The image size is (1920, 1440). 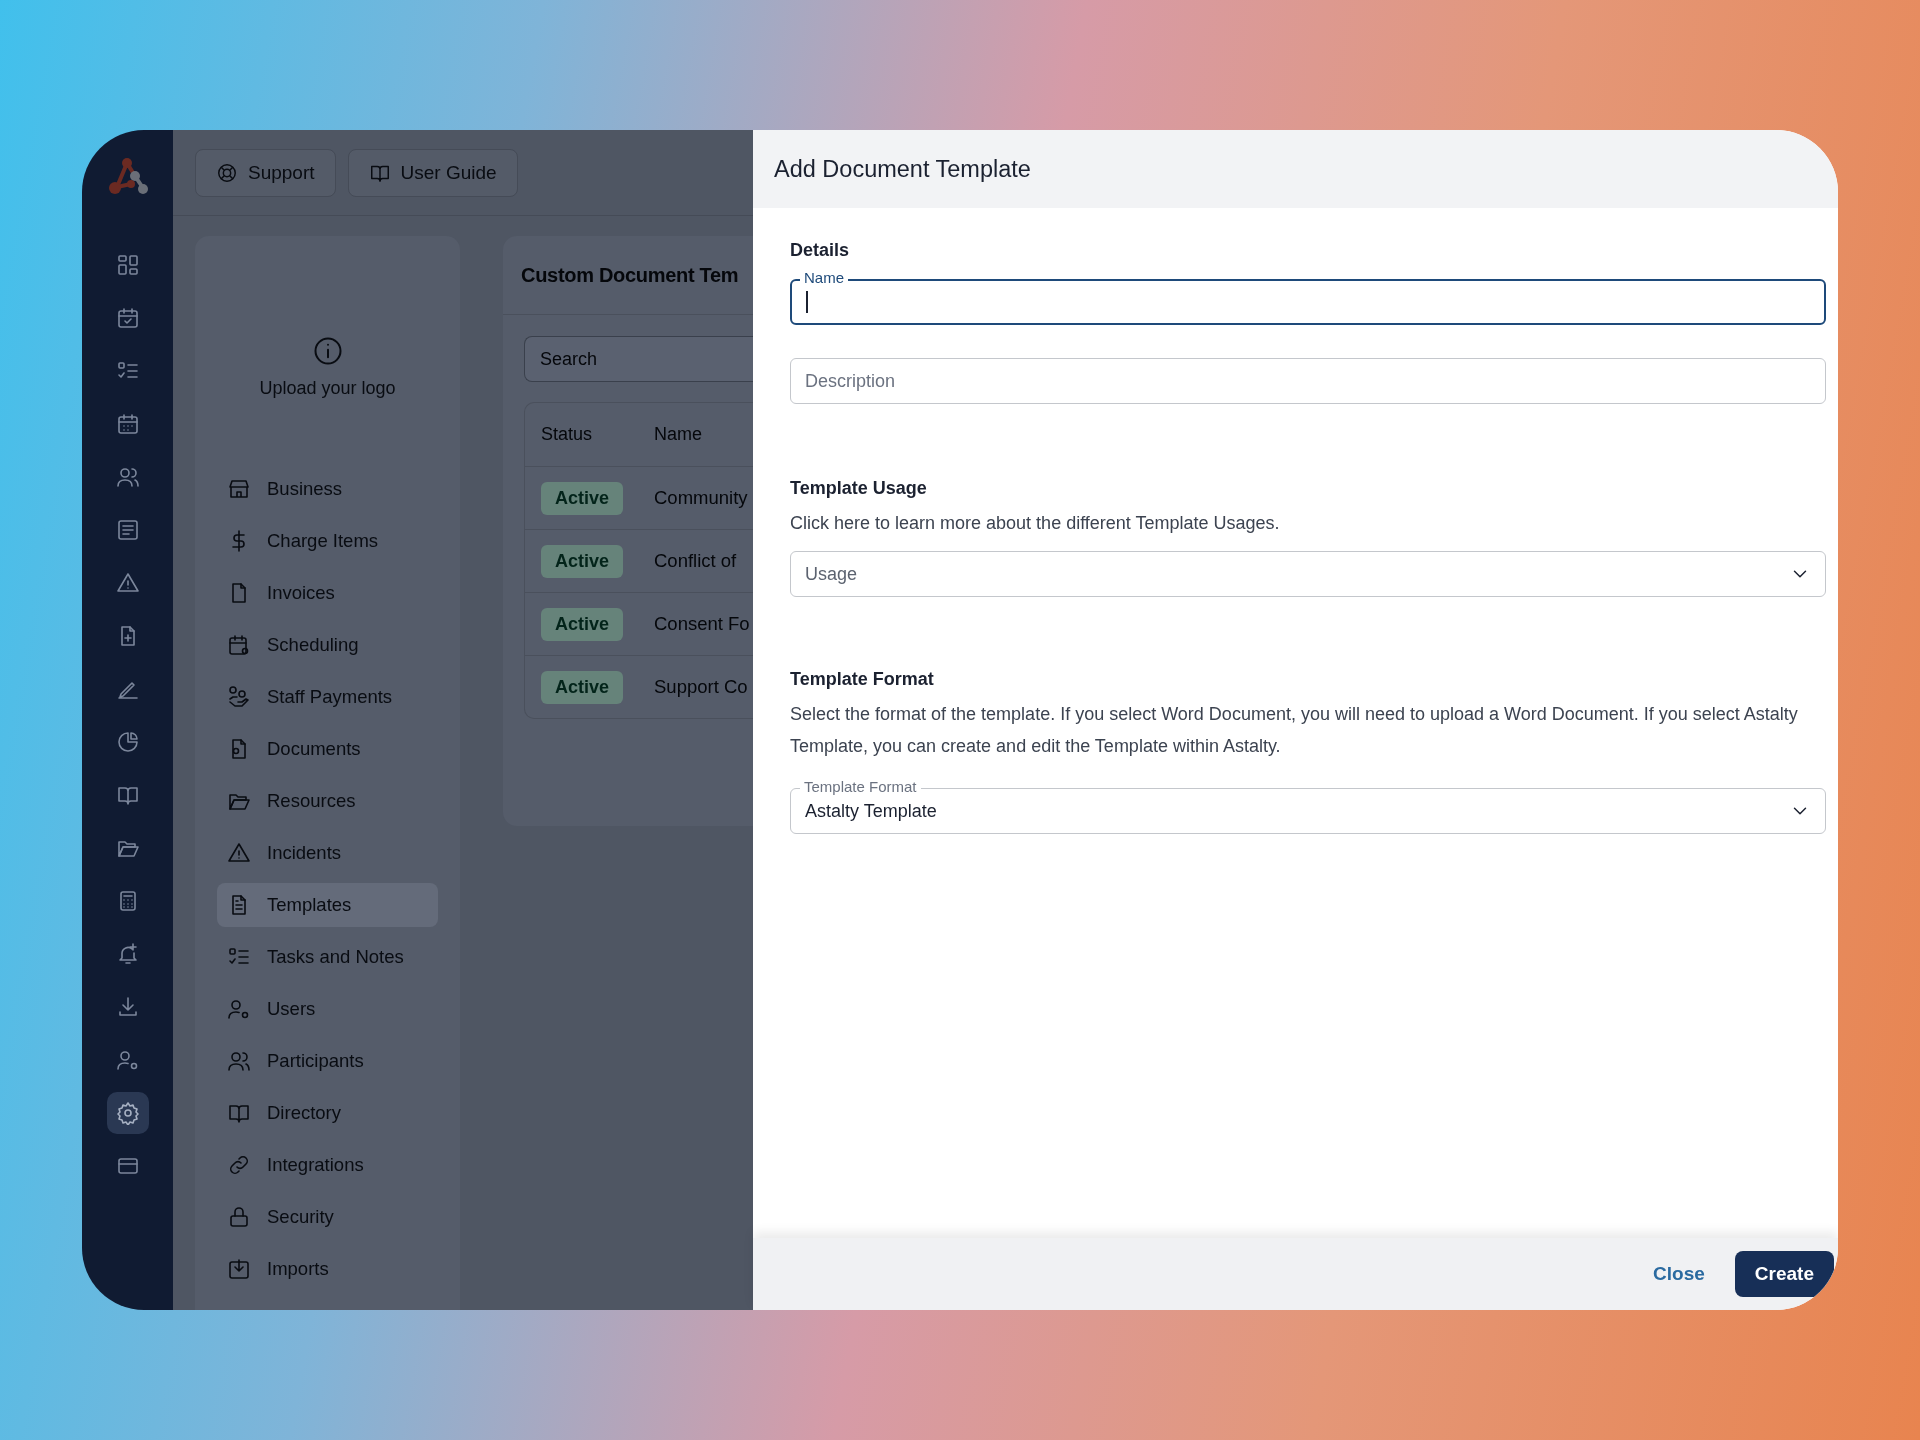 What do you see at coordinates (239, 1165) in the screenshot?
I see `link-icon` at bounding box center [239, 1165].